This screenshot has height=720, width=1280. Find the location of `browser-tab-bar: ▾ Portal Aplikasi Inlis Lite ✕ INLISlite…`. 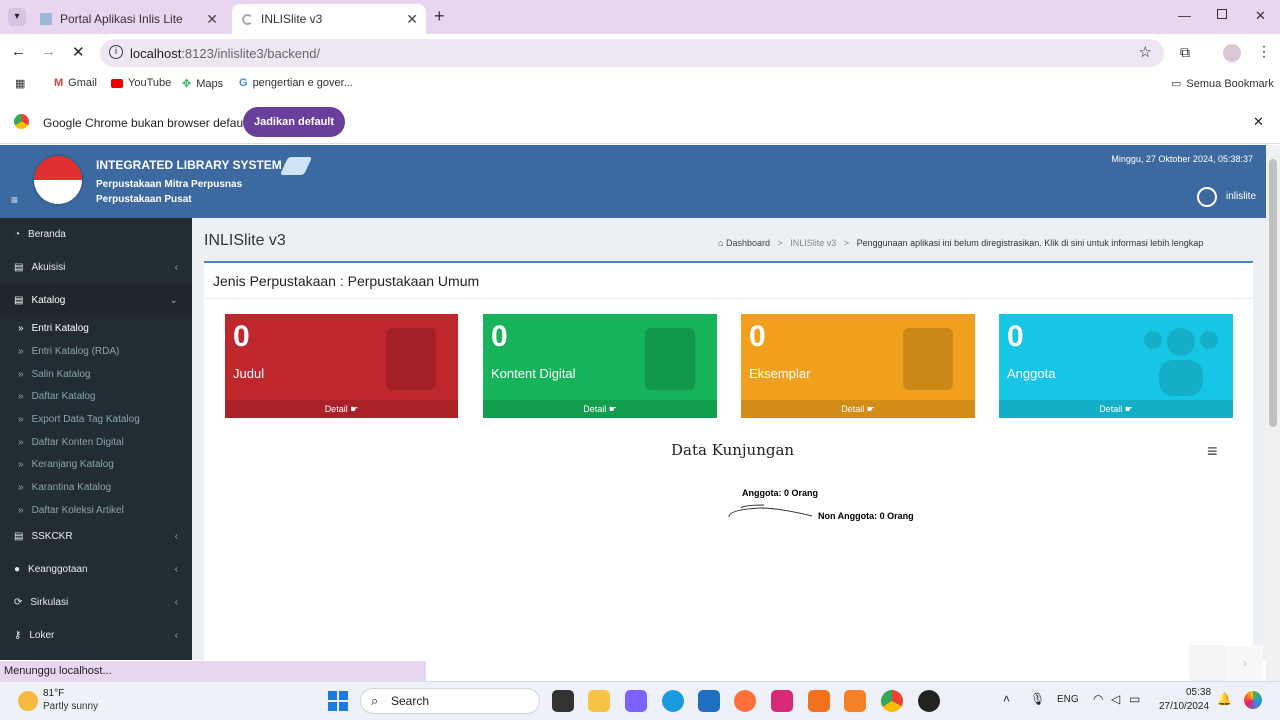

browser-tab-bar: ▾ Portal Aplikasi Inlis Lite ✕ INLISlite… is located at coordinates (640, 17).